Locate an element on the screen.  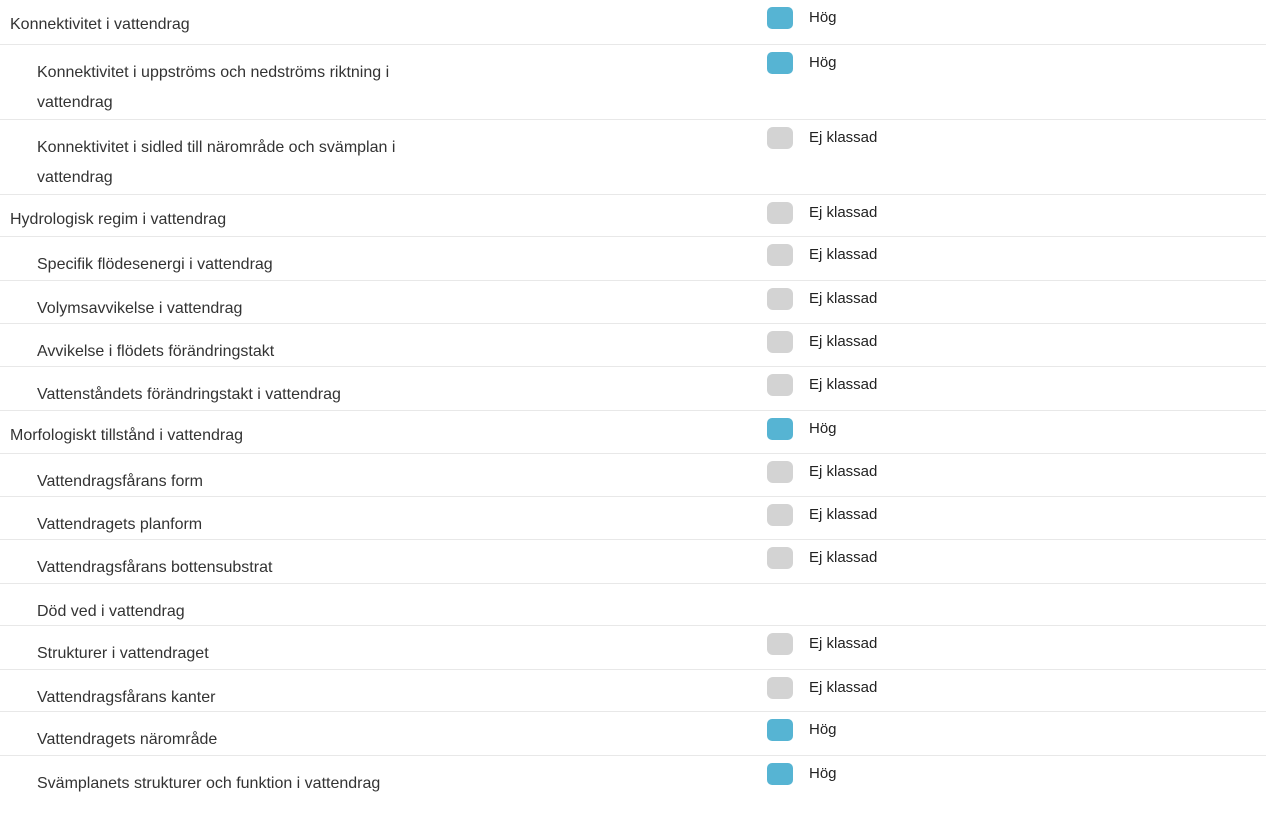
parameter-label: Strukturer i vattendraget is located at coordinates (123, 653).